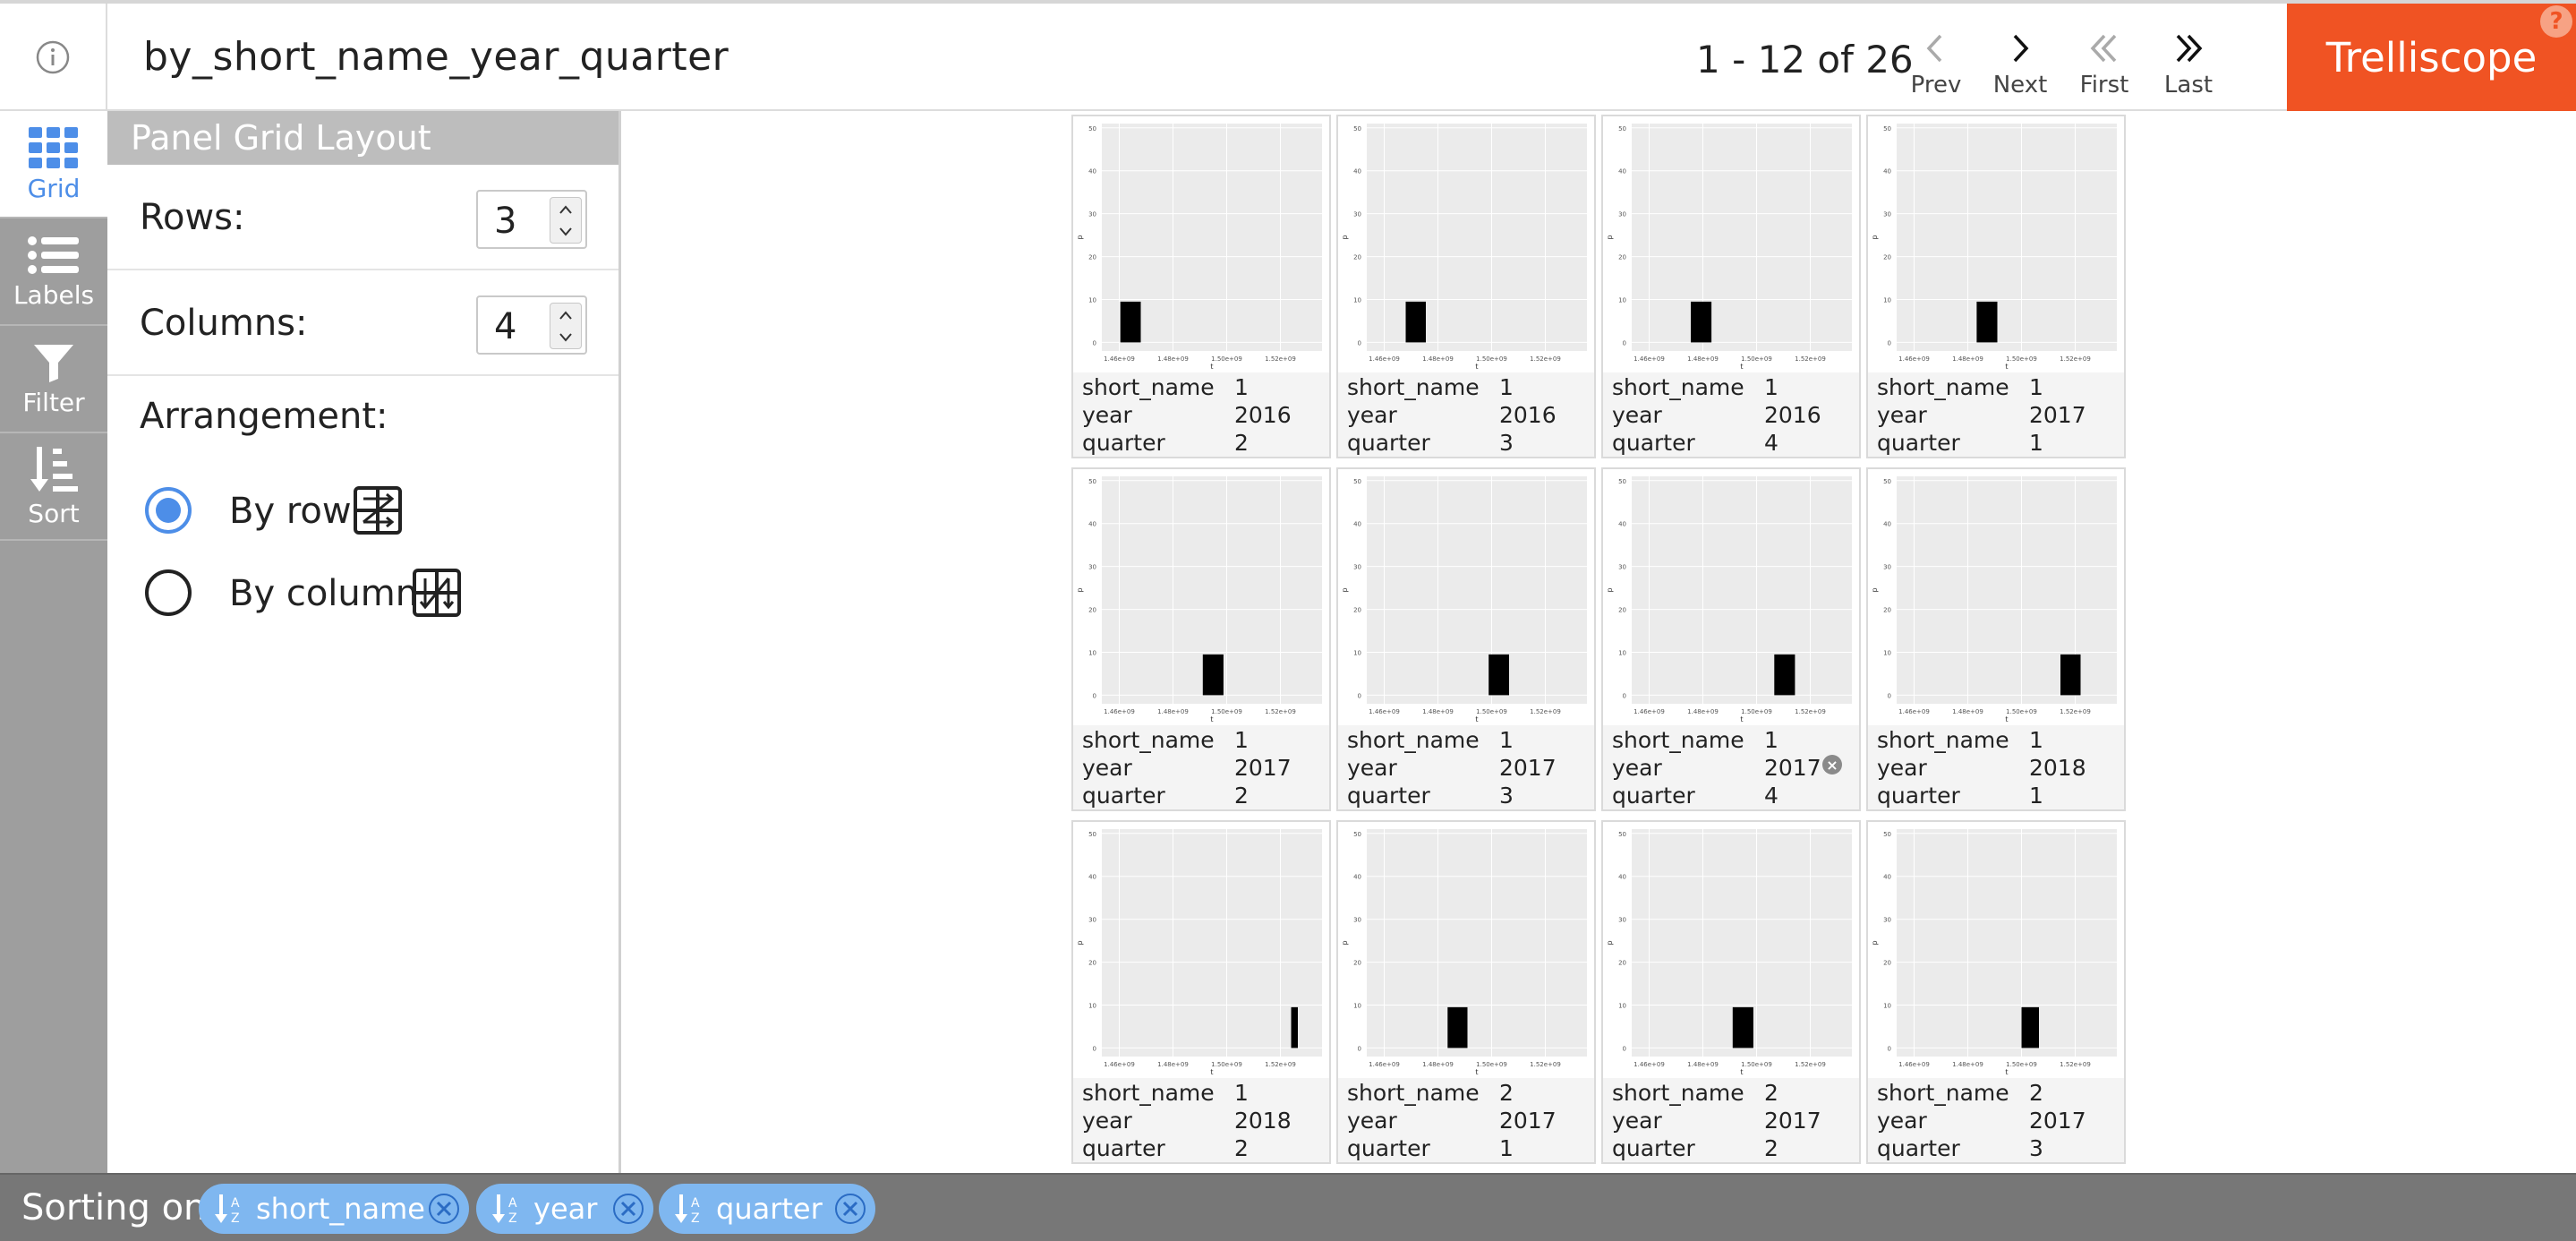 This screenshot has height=1241, width=2576. I want to click on sort-chip-year: AZ year, so click(564, 1209).